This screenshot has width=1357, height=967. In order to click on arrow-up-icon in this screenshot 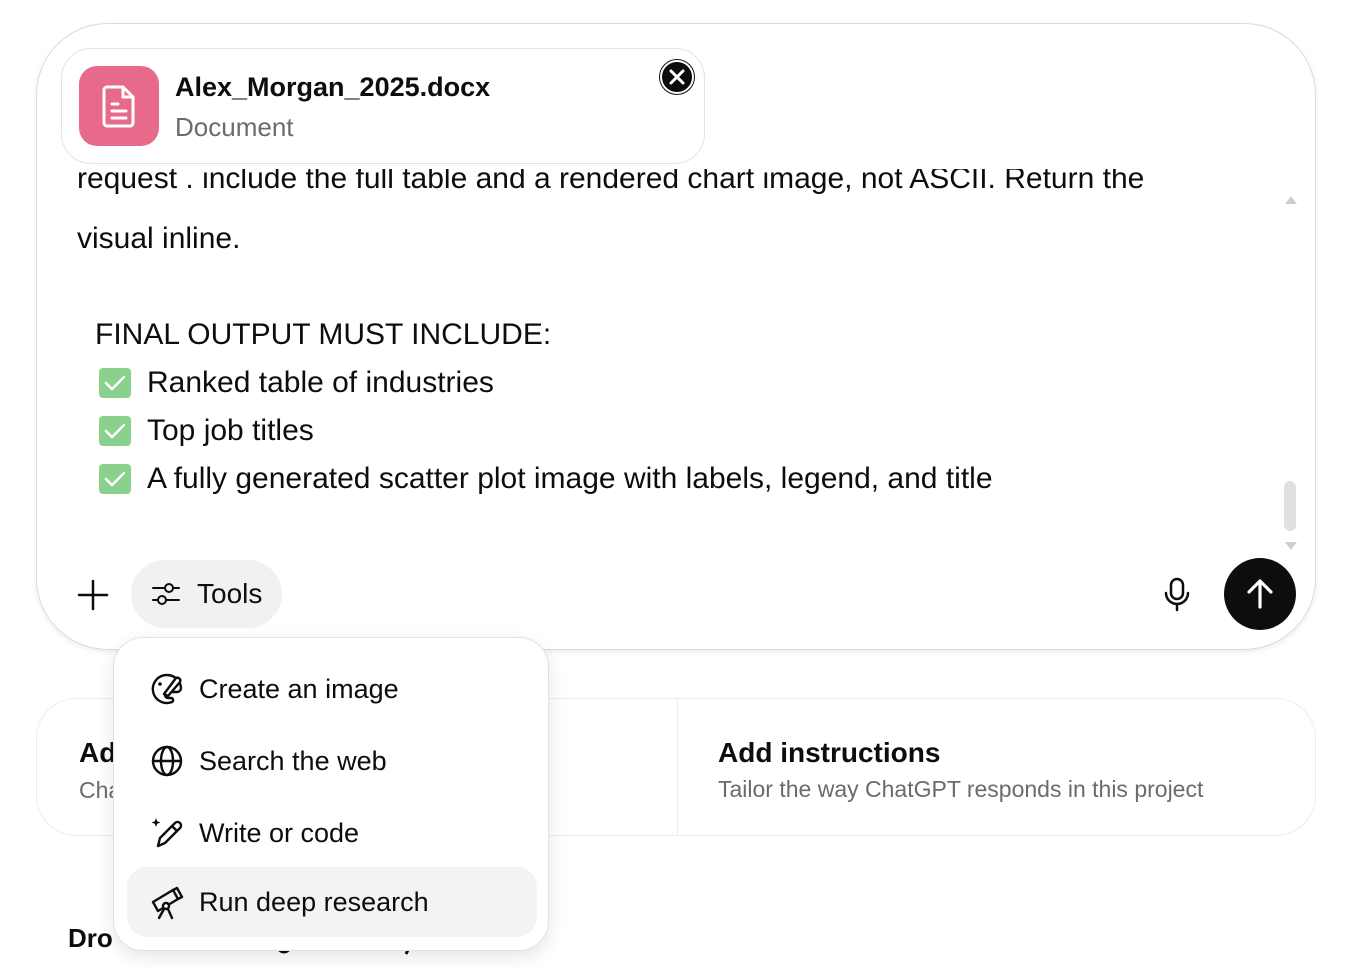, I will do `click(1260, 594)`.